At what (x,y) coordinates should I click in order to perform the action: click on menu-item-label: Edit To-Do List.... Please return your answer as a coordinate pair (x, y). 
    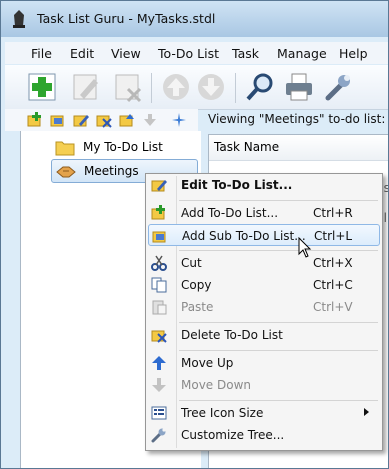
    Looking at the image, I should click on (237, 185).